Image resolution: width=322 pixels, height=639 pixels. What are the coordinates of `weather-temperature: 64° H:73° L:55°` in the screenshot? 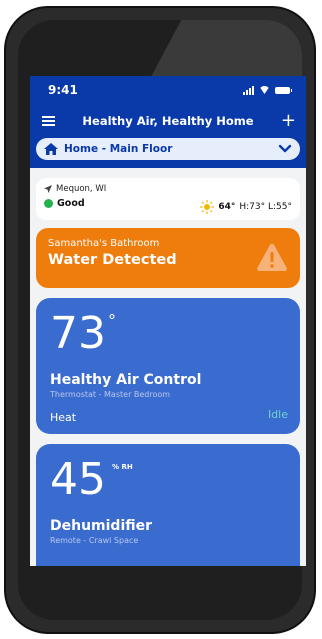 It's located at (246, 207).